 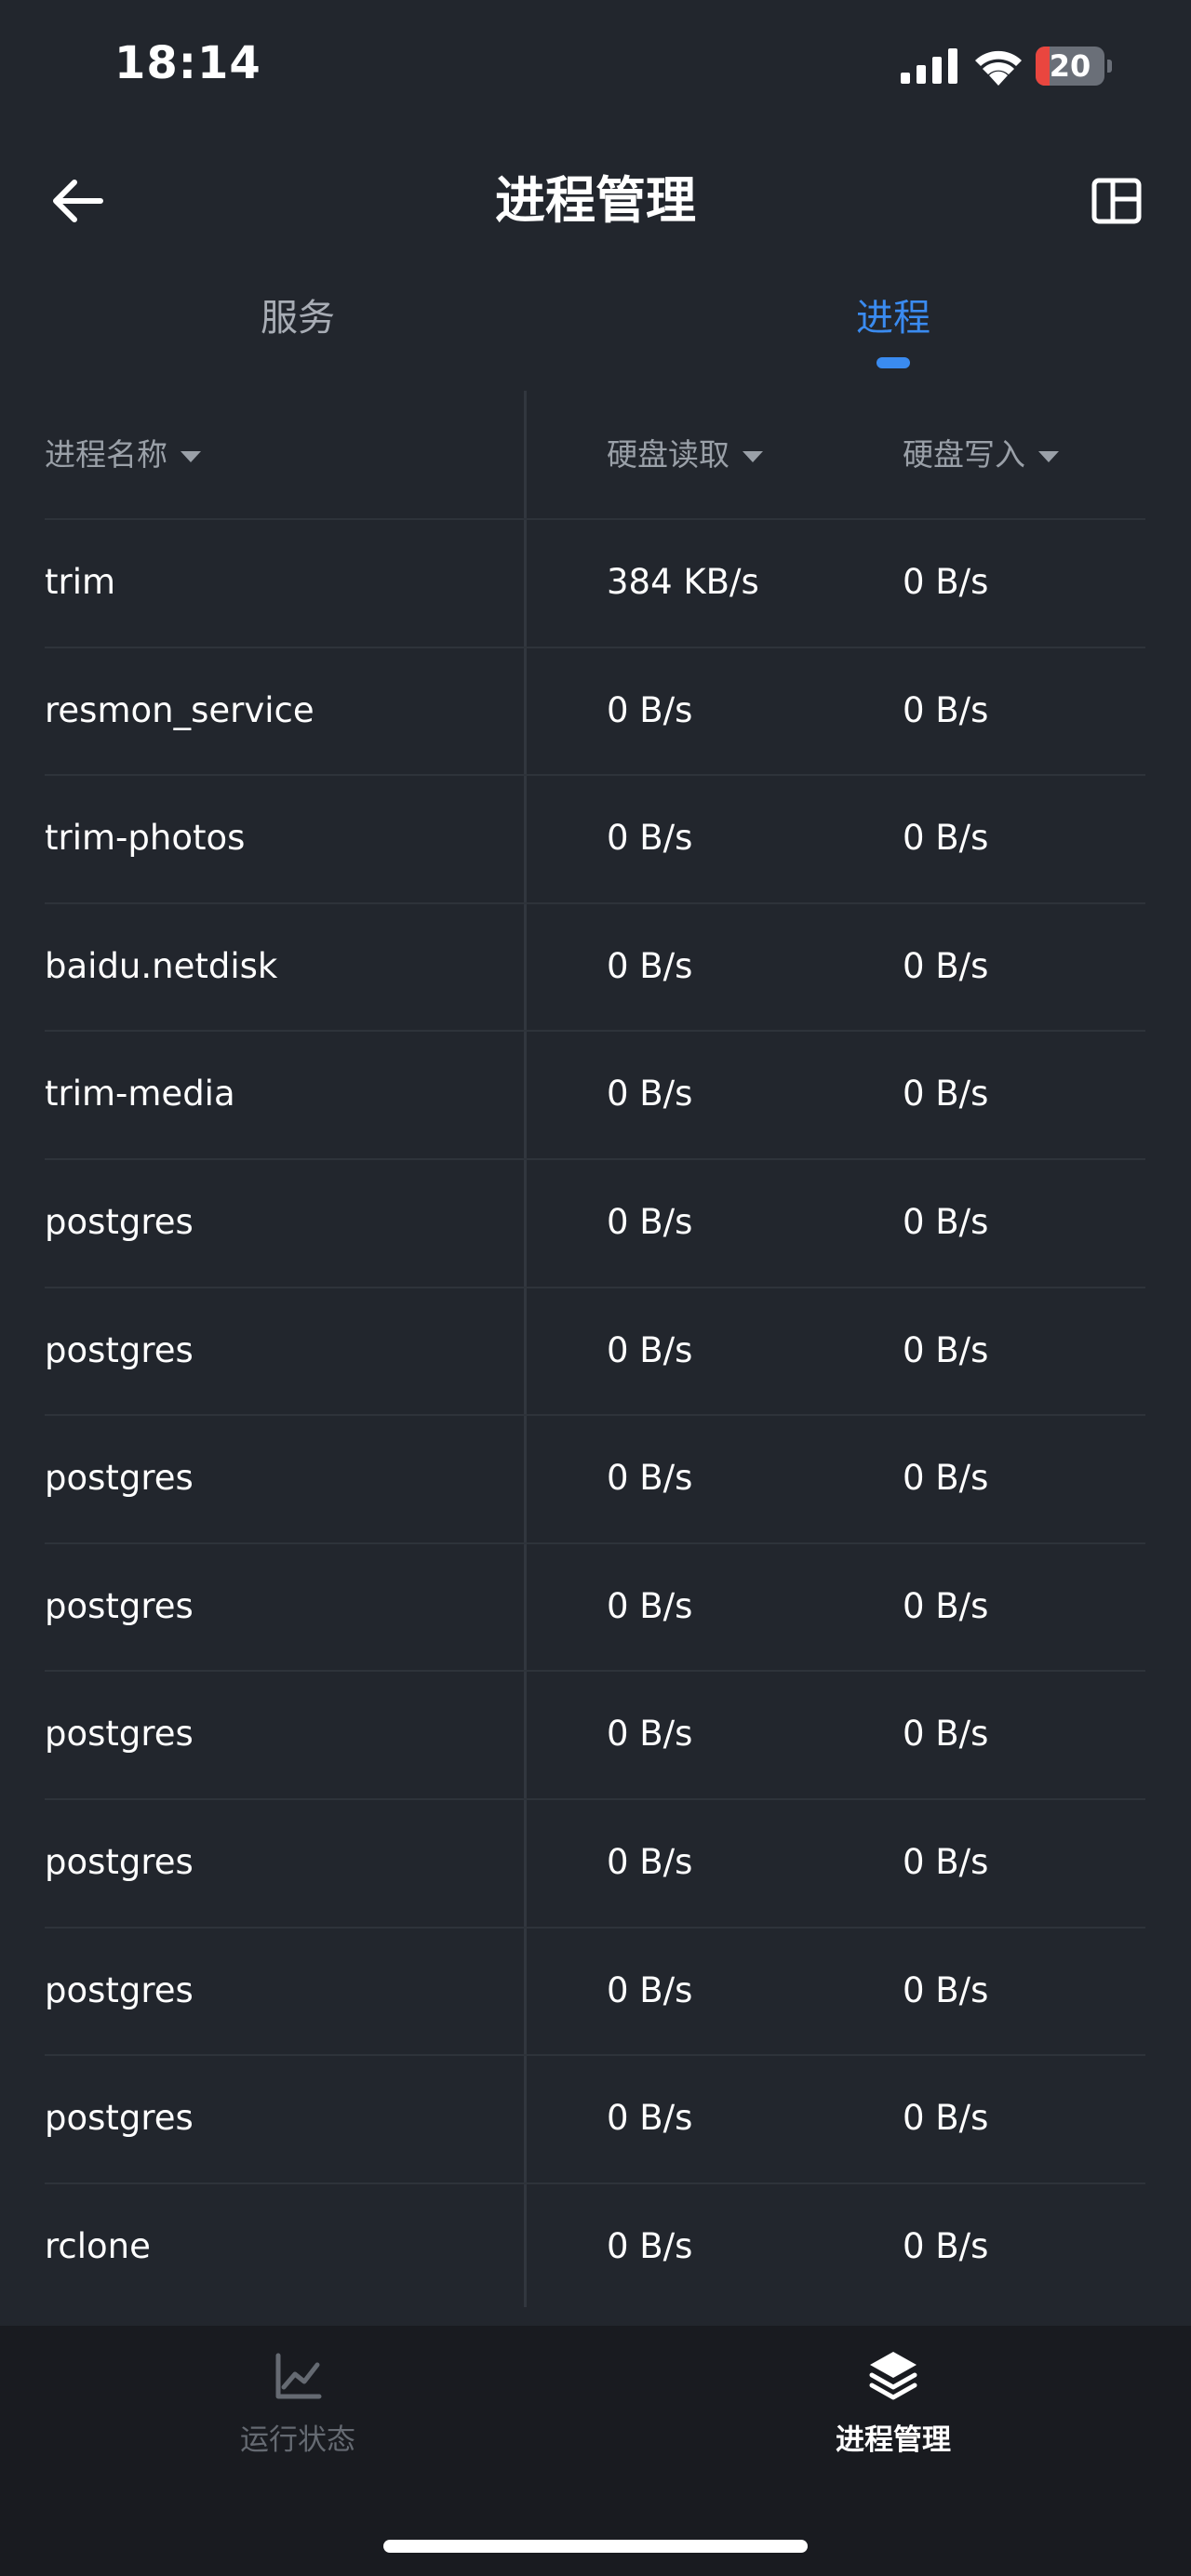 What do you see at coordinates (98, 2245) in the screenshot?
I see `process-name: rclone` at bounding box center [98, 2245].